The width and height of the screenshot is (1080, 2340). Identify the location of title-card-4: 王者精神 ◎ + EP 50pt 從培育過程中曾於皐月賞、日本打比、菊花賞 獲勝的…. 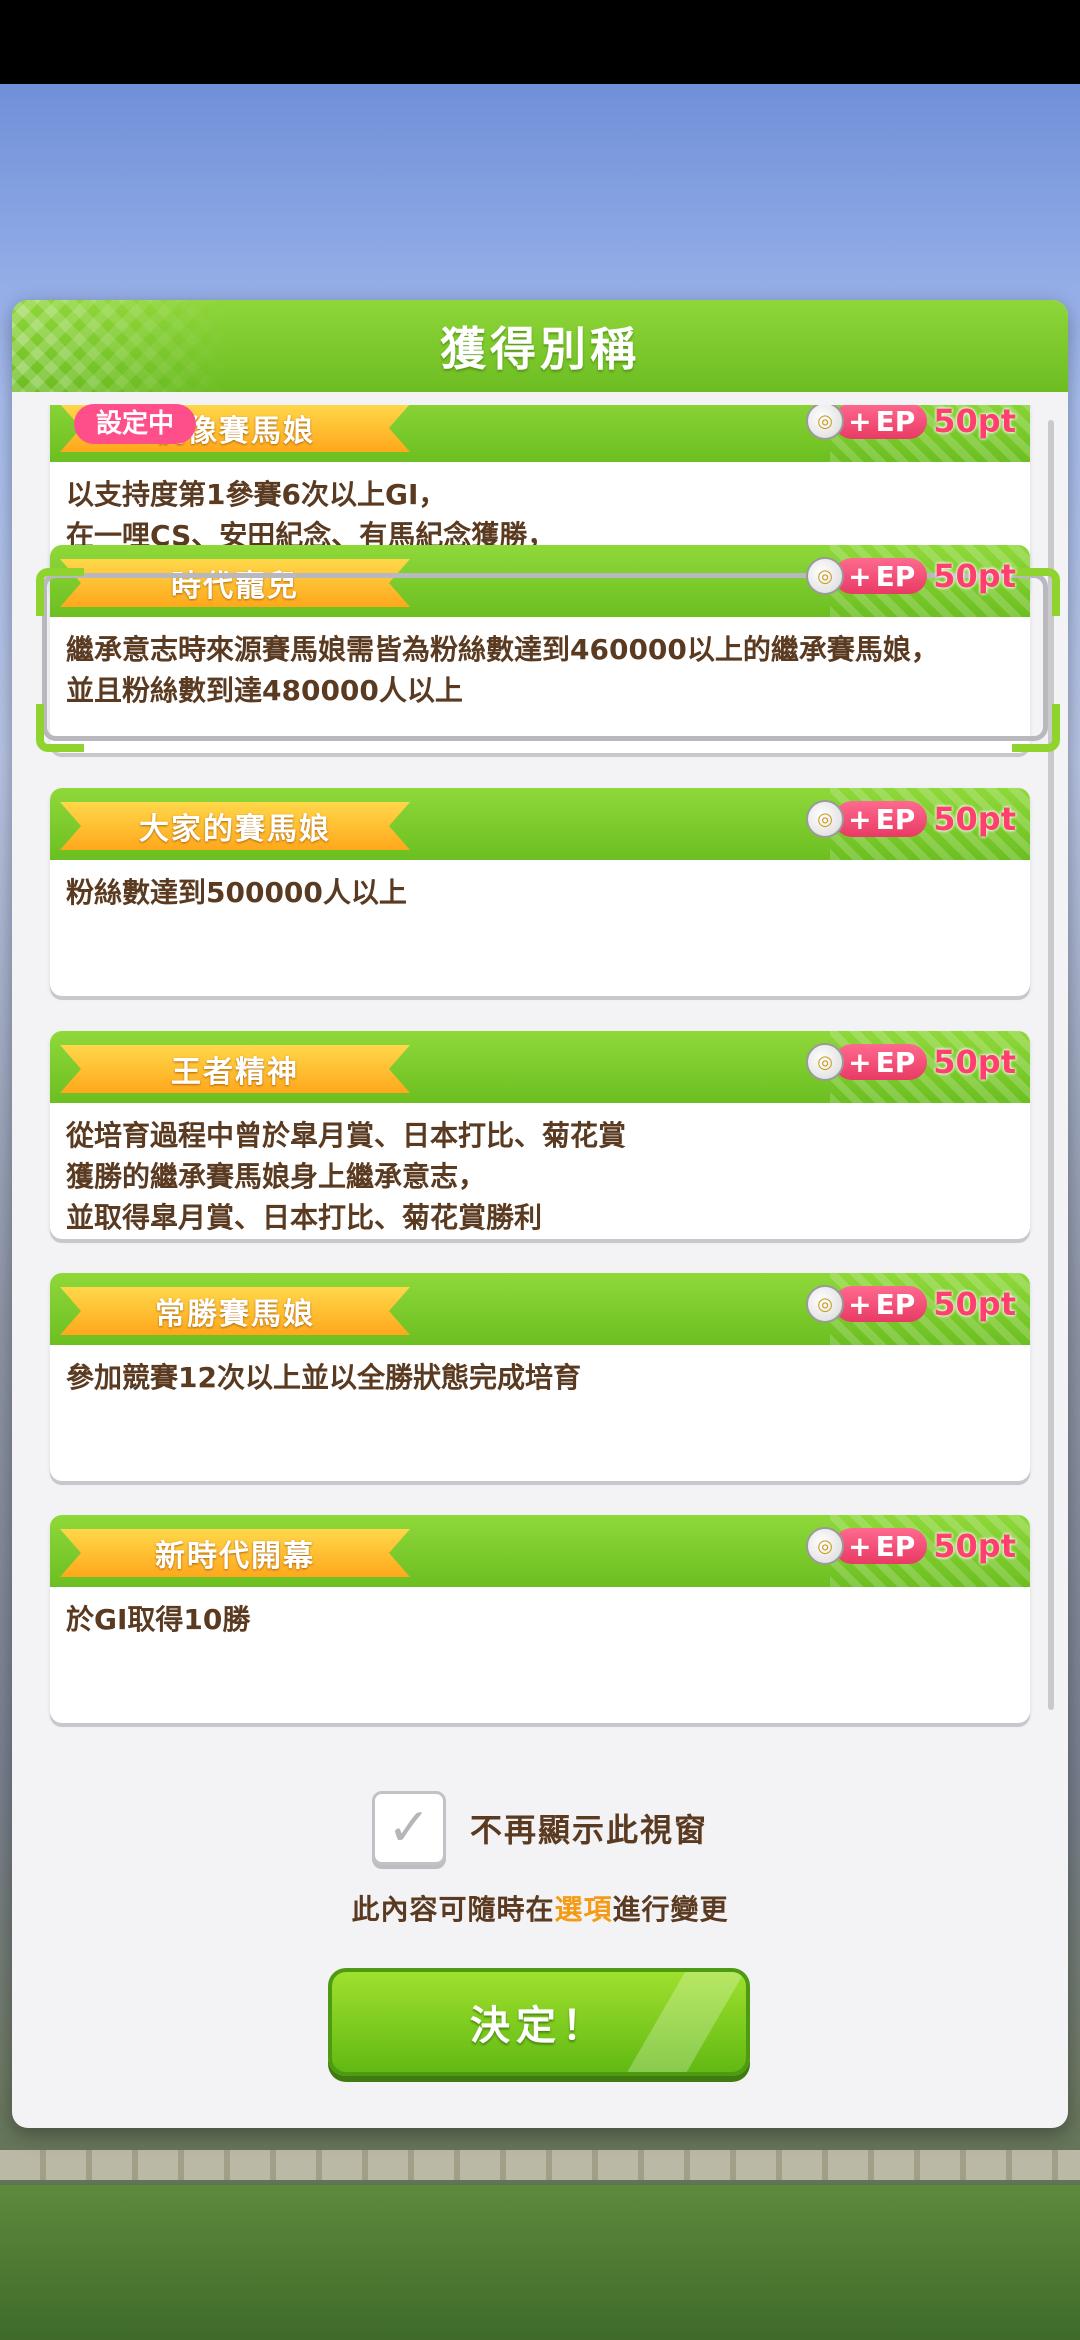
(540, 1135).